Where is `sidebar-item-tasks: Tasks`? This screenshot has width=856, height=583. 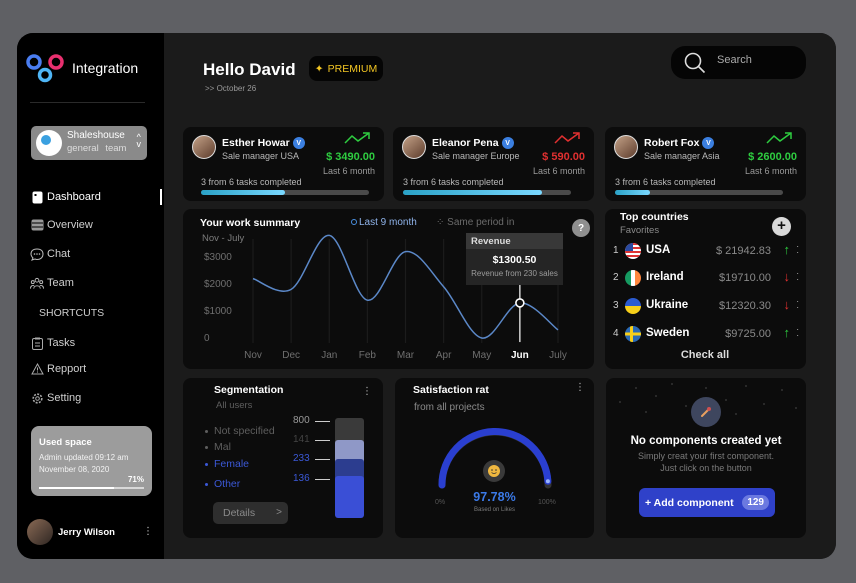
sidebar-item-tasks: Tasks is located at coordinates (52, 343).